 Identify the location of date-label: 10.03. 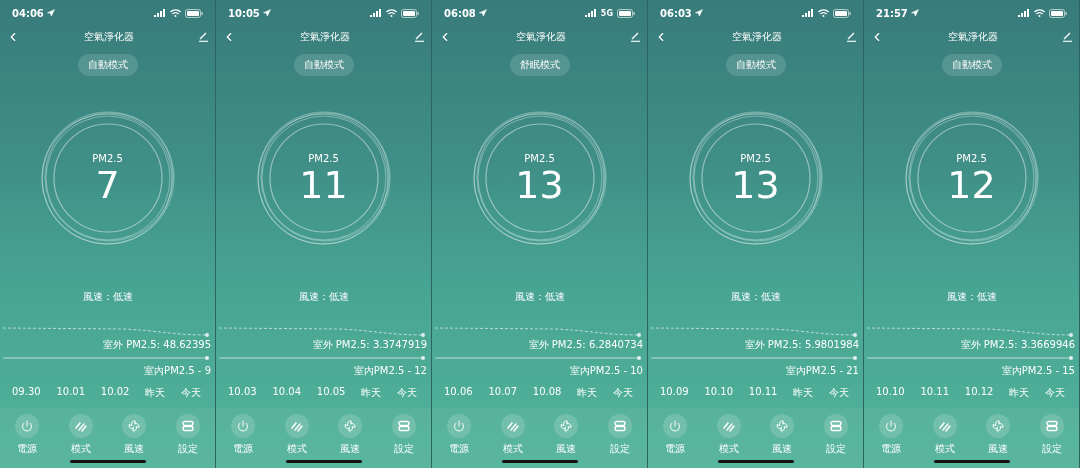
(242, 392).